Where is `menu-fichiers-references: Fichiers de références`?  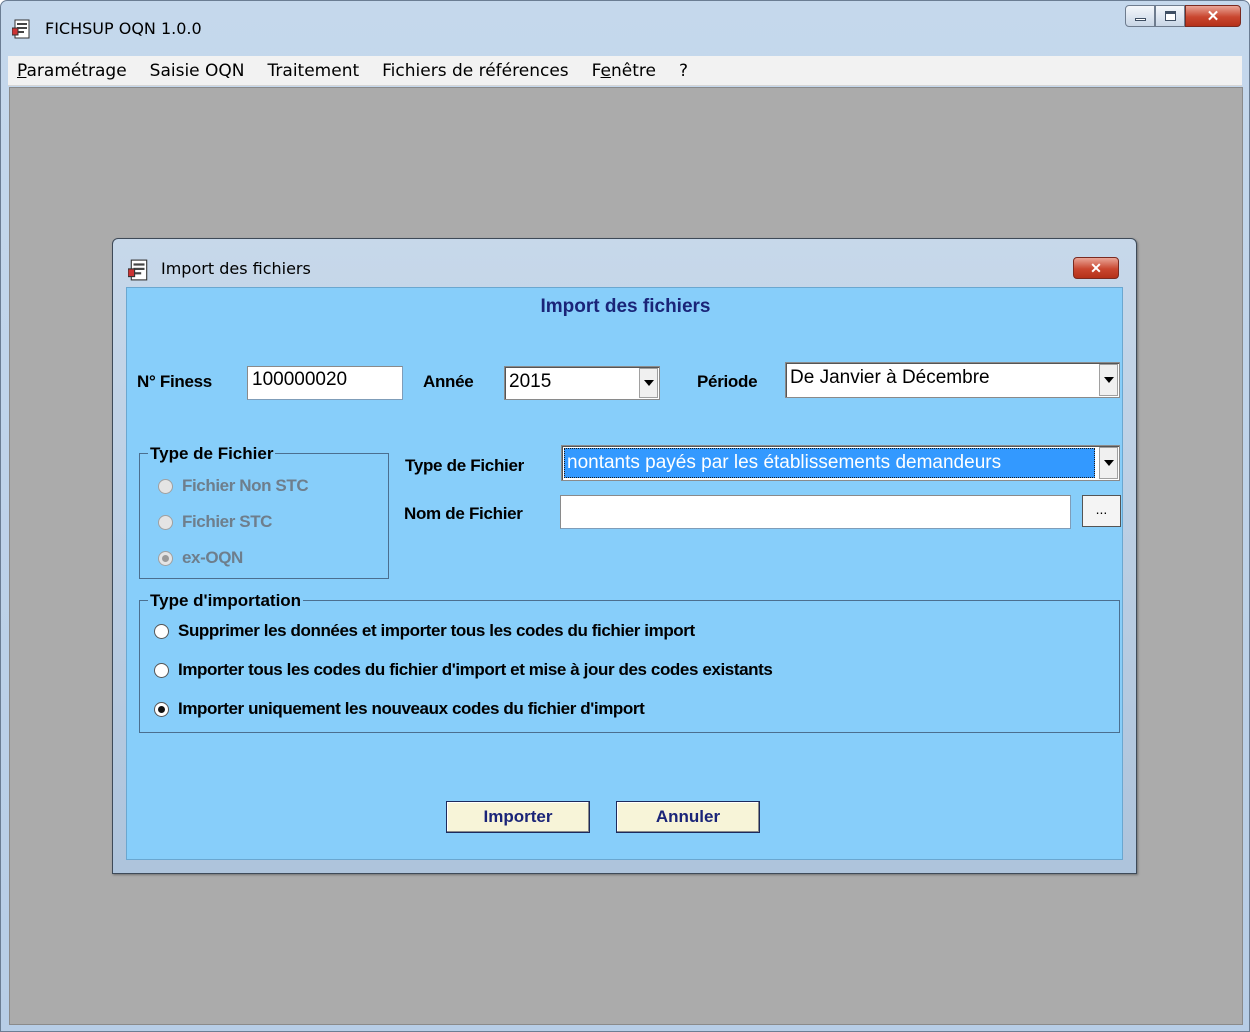
menu-fichiers-references: Fichiers de références is located at coordinates (475, 71).